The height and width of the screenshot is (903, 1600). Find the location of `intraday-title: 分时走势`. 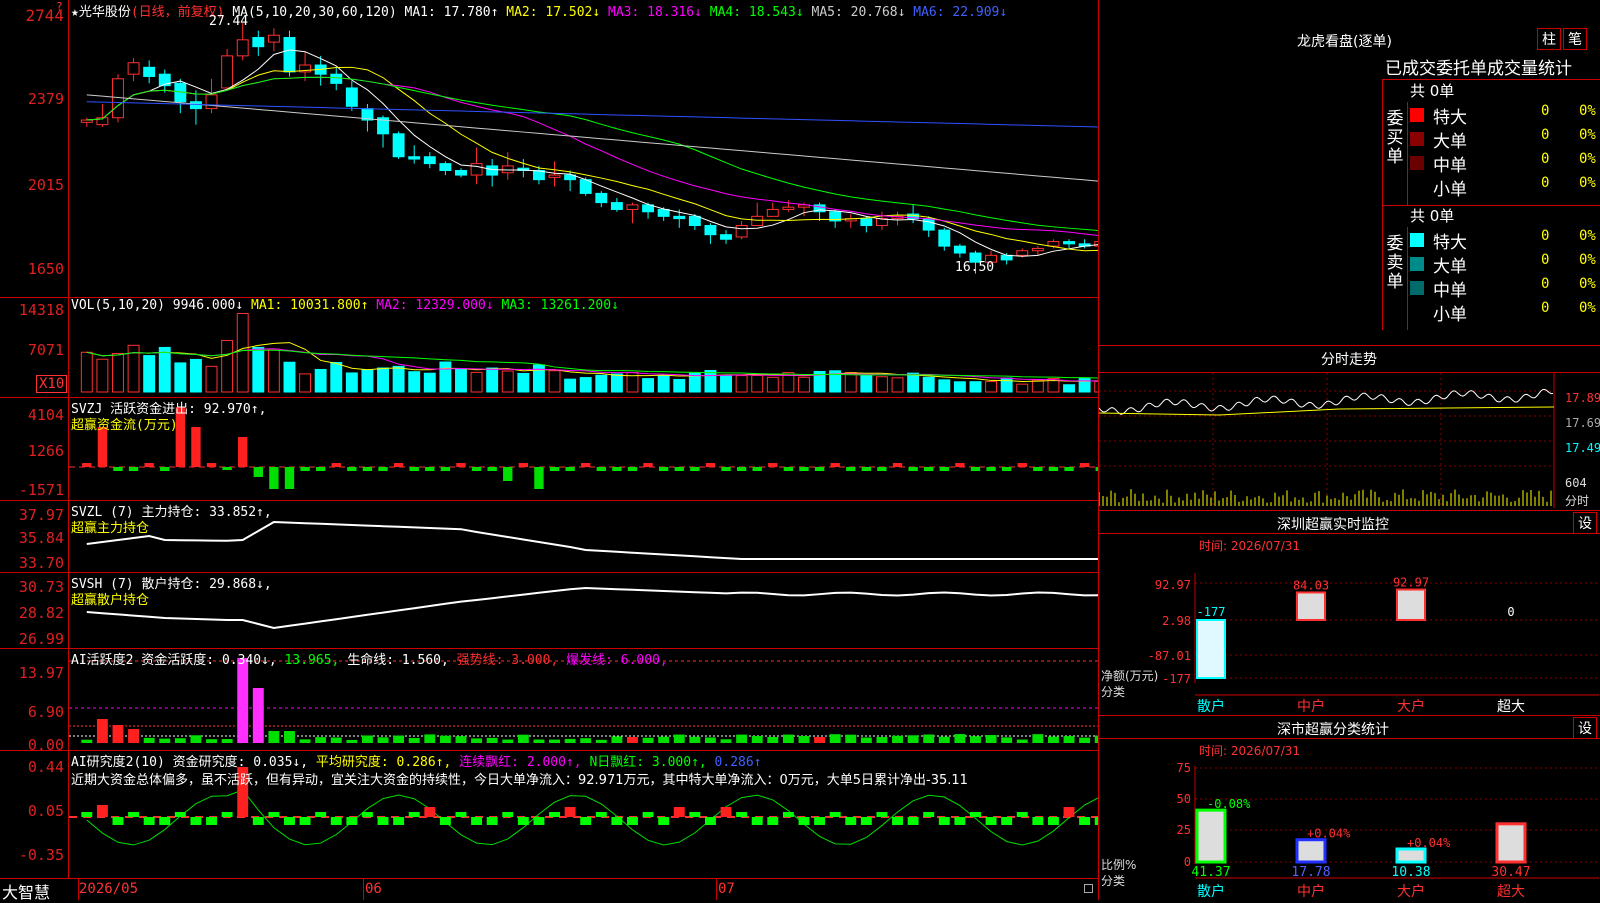

intraday-title: 分时走势 is located at coordinates (1349, 360).